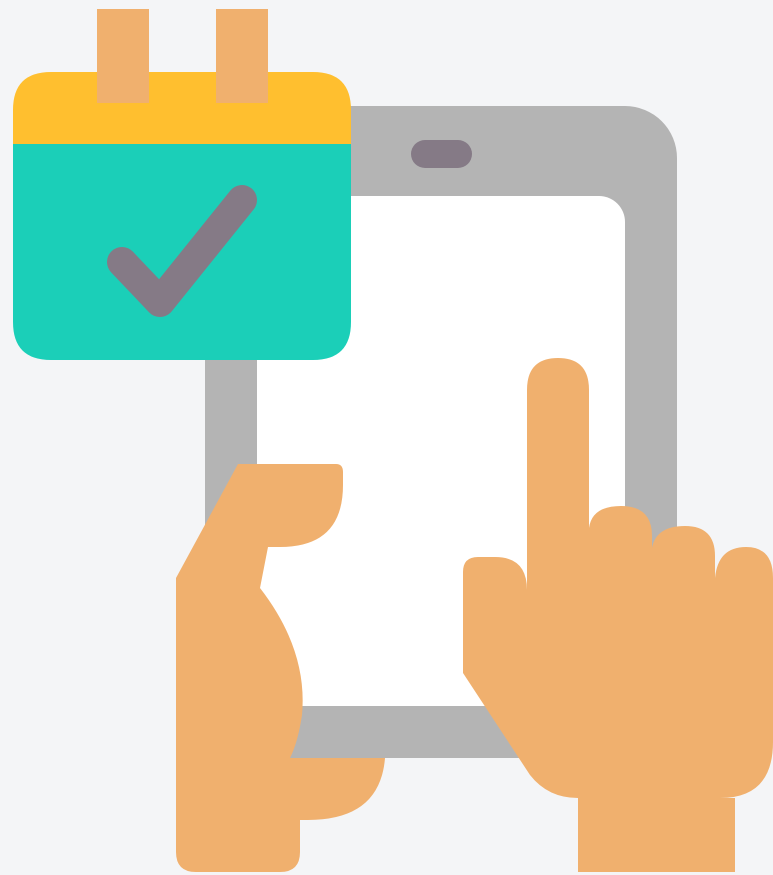  Describe the element at coordinates (123, 56) in the screenshot. I see `calendar-ring-left` at that location.